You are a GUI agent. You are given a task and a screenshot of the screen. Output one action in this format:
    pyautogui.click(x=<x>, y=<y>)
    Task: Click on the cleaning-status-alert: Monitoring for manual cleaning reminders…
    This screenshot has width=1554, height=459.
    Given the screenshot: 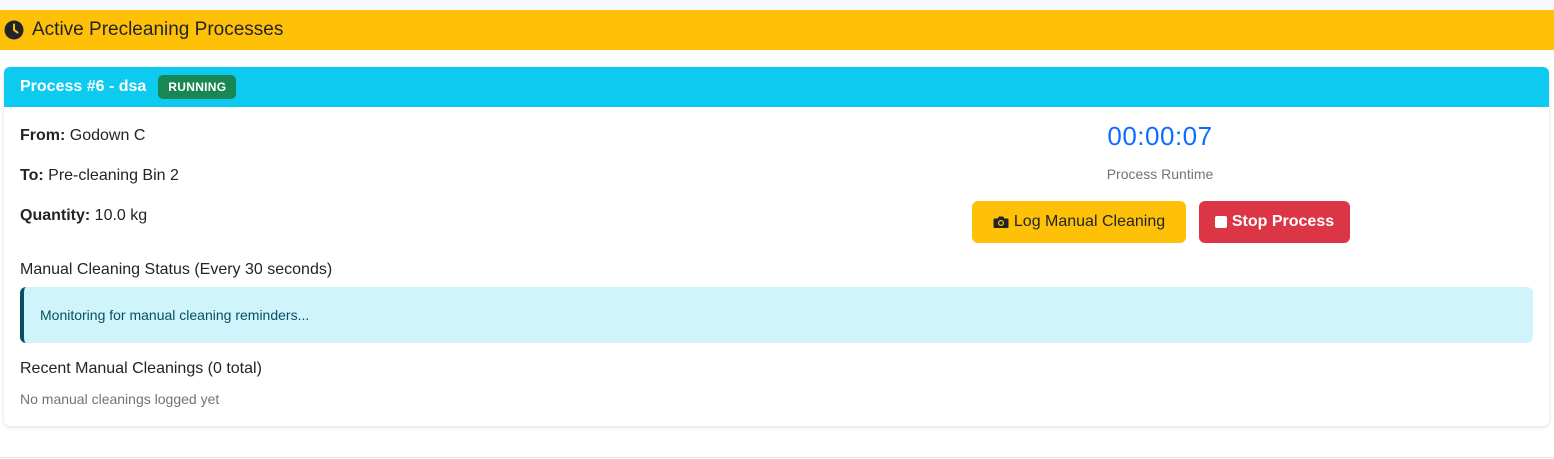 What is the action you would take?
    pyautogui.click(x=776, y=315)
    